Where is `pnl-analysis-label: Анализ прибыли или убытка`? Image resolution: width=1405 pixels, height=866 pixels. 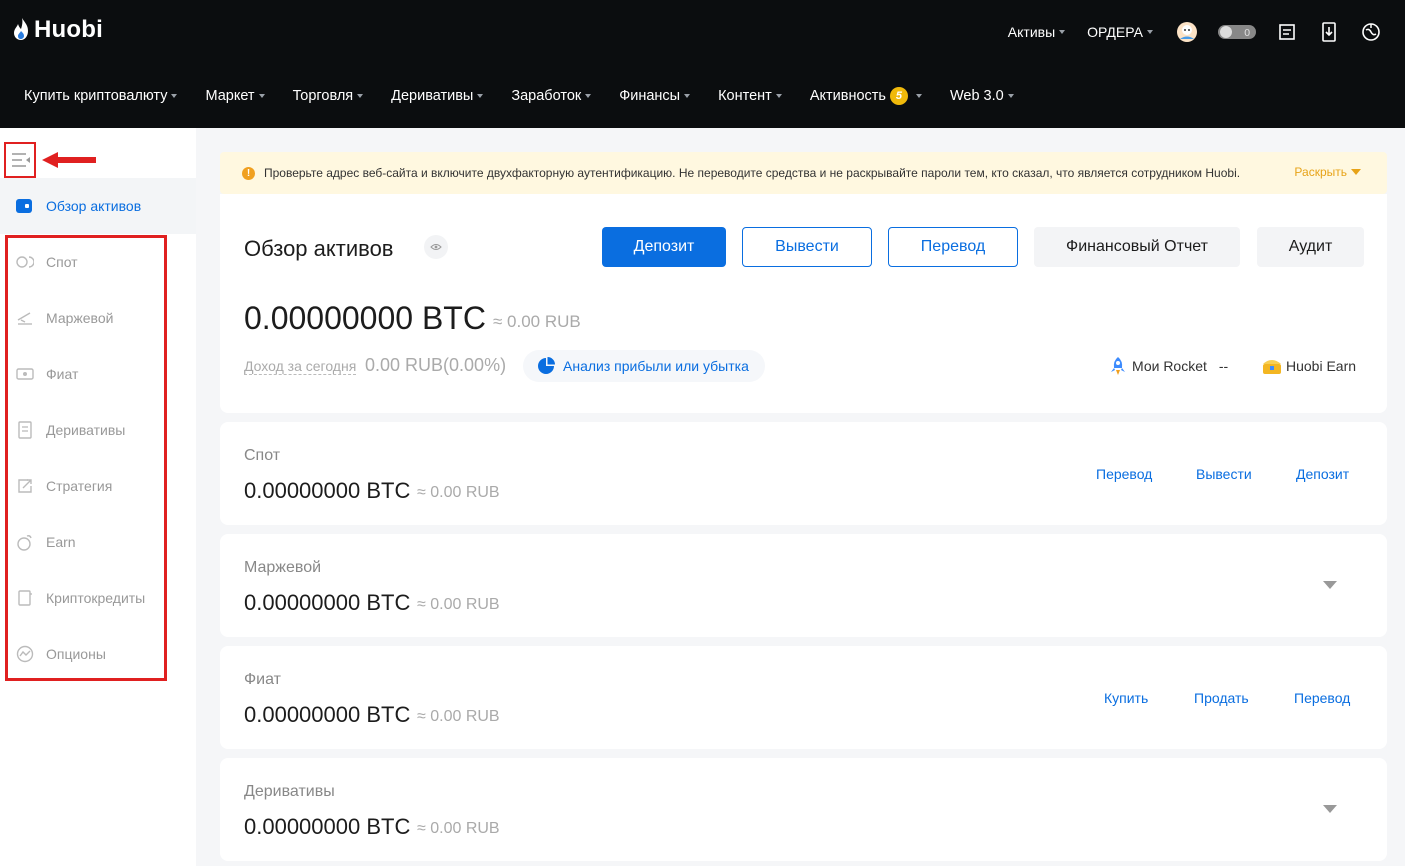
pnl-analysis-label: Анализ прибыли или убытка is located at coordinates (656, 366).